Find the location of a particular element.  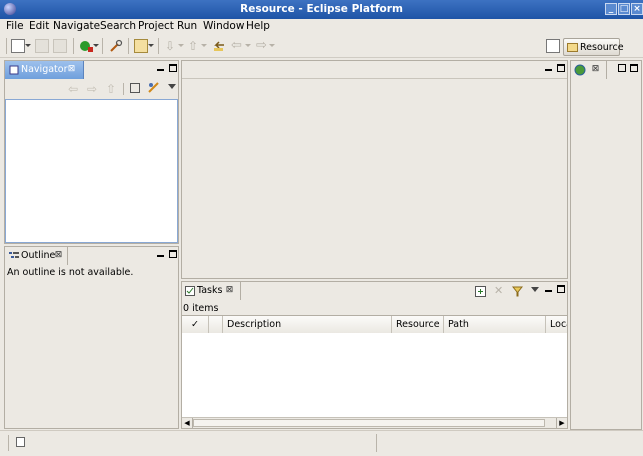

menu-run: Run is located at coordinates (187, 26).